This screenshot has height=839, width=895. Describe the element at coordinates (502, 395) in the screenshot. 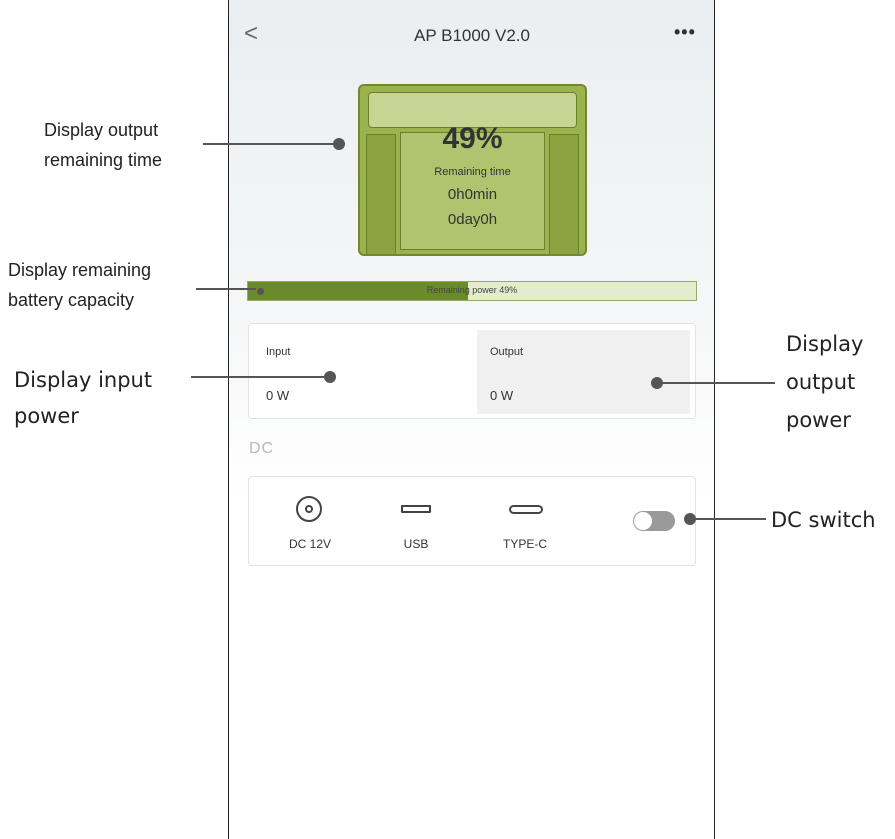

I see `output-value: 0 W` at that location.